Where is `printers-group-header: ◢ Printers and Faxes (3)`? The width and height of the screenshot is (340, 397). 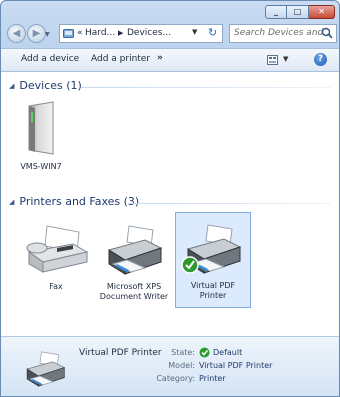
printers-group-header: ◢ Printers and Faxes (3) is located at coordinates (74, 201).